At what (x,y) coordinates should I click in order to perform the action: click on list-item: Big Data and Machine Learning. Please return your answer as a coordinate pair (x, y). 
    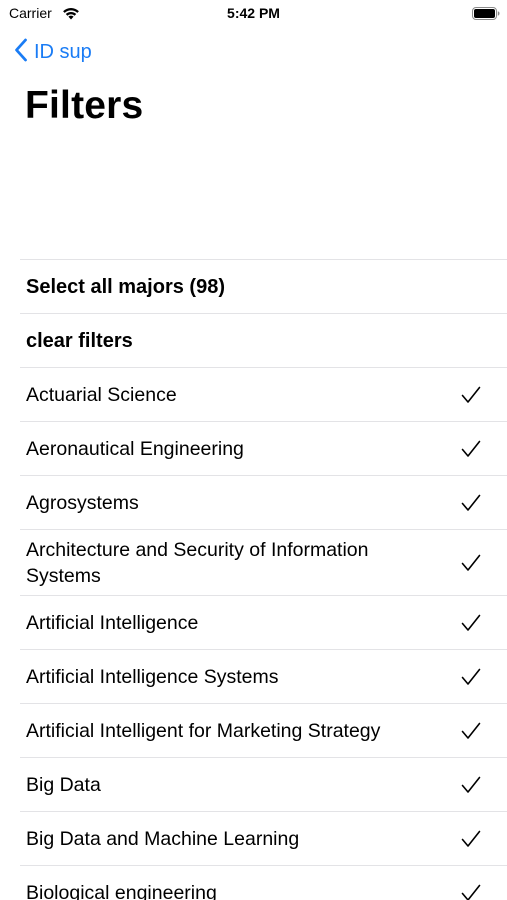
    Looking at the image, I should click on (263, 839).